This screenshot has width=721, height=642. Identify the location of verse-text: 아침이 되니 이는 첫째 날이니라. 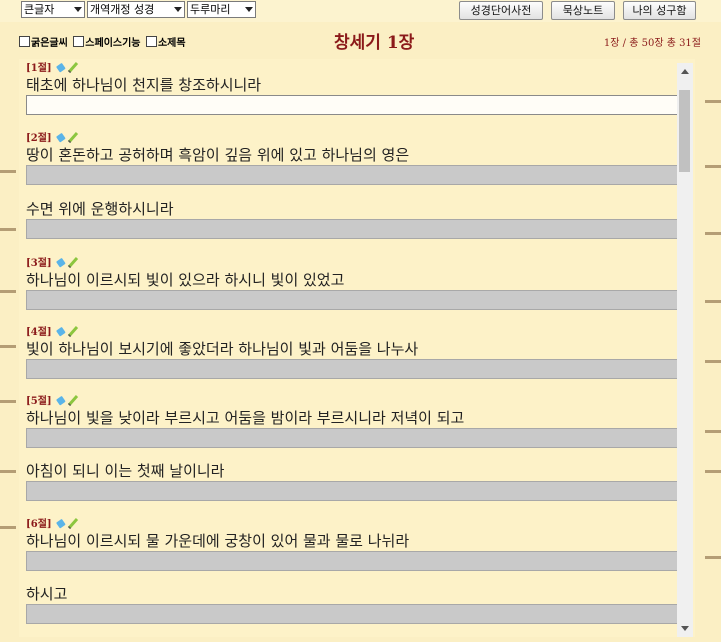
(125, 471).